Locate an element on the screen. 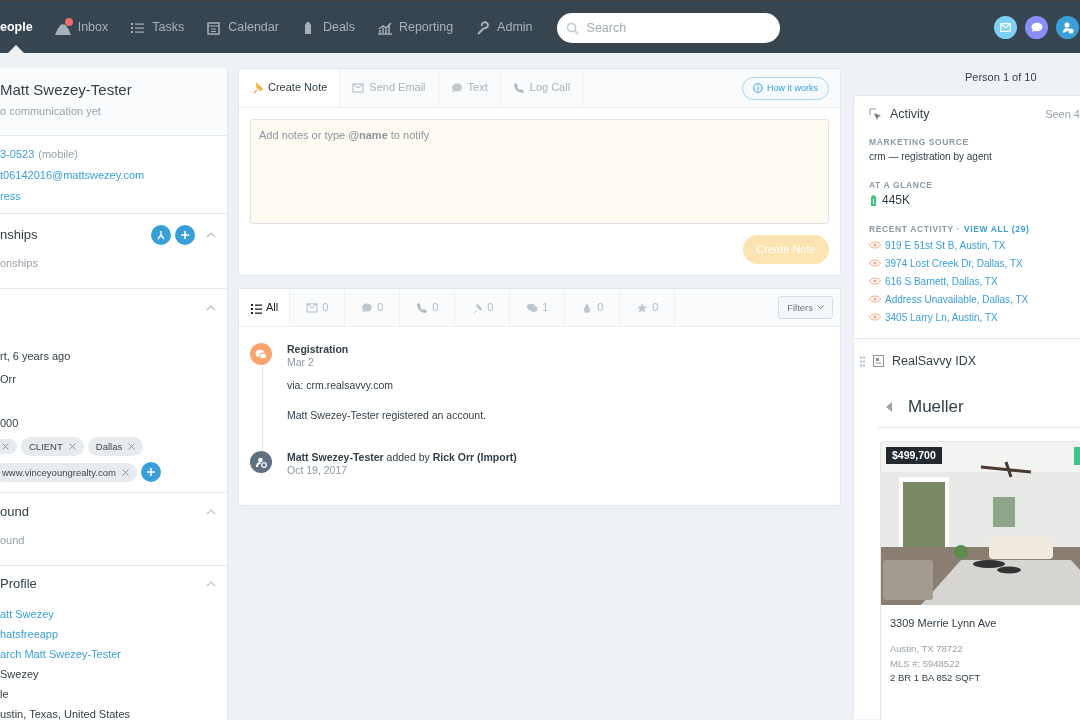 The image size is (1080, 720). tag: www.vinceyoungrealty.com is located at coordinates (68, 472).